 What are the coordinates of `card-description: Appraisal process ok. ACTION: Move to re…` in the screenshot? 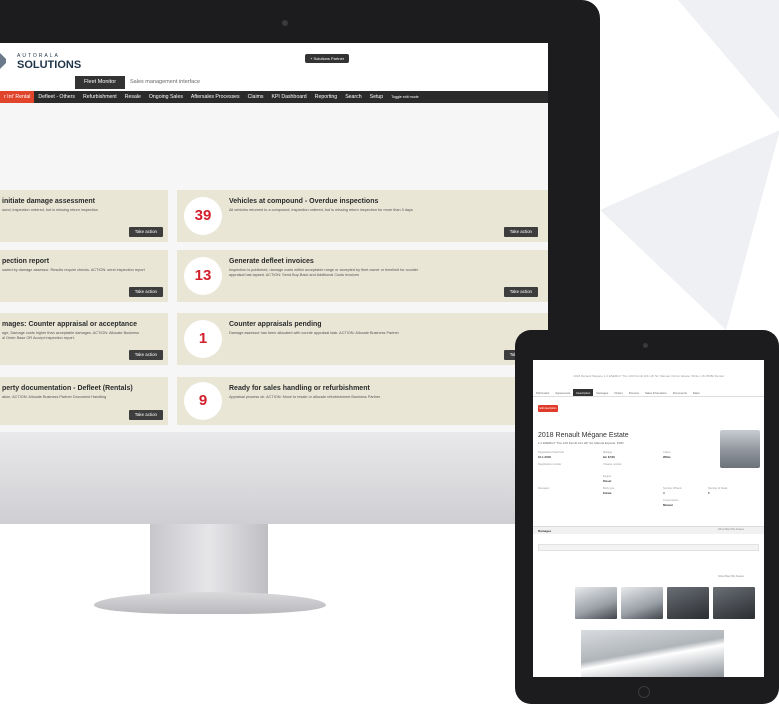 It's located at (305, 397).